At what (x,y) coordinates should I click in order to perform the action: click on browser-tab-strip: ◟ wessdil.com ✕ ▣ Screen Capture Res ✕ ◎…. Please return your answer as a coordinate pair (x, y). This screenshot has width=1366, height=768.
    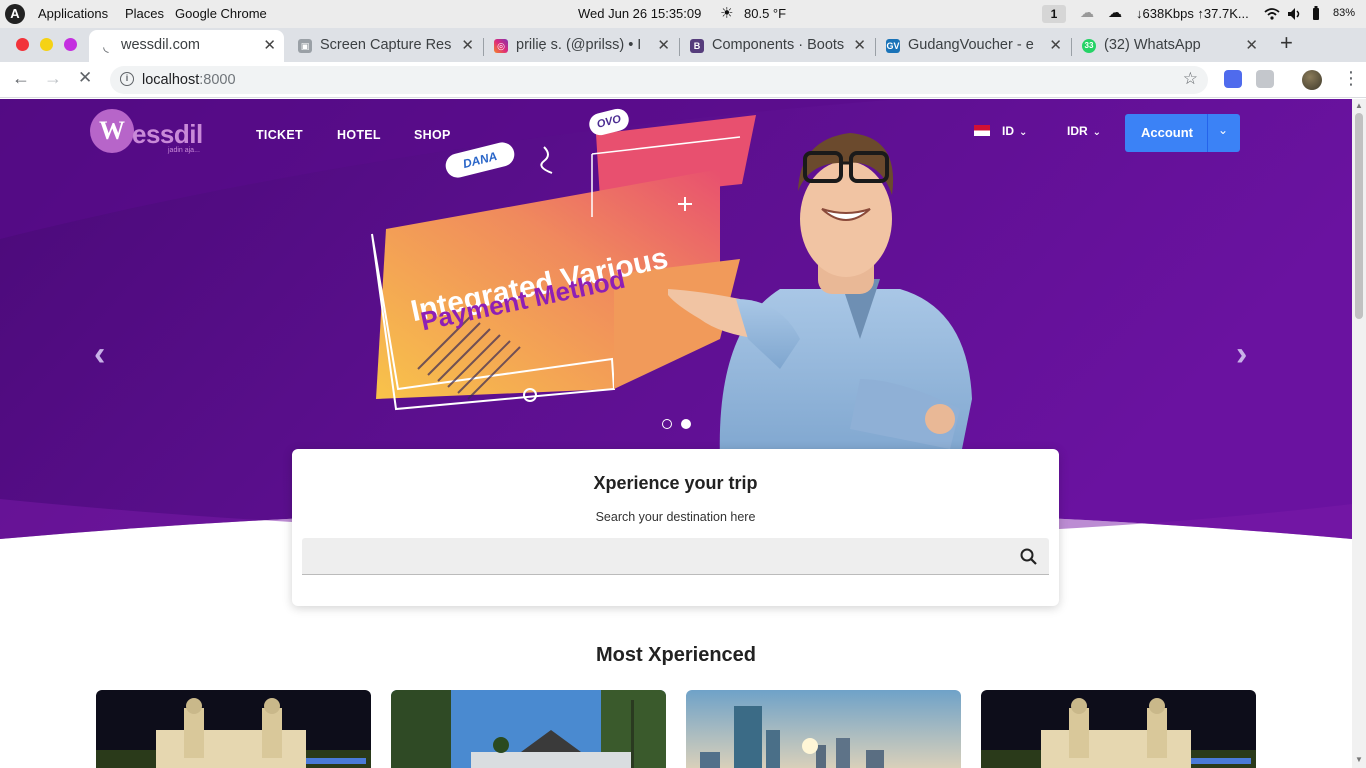
    Looking at the image, I should click on (683, 45).